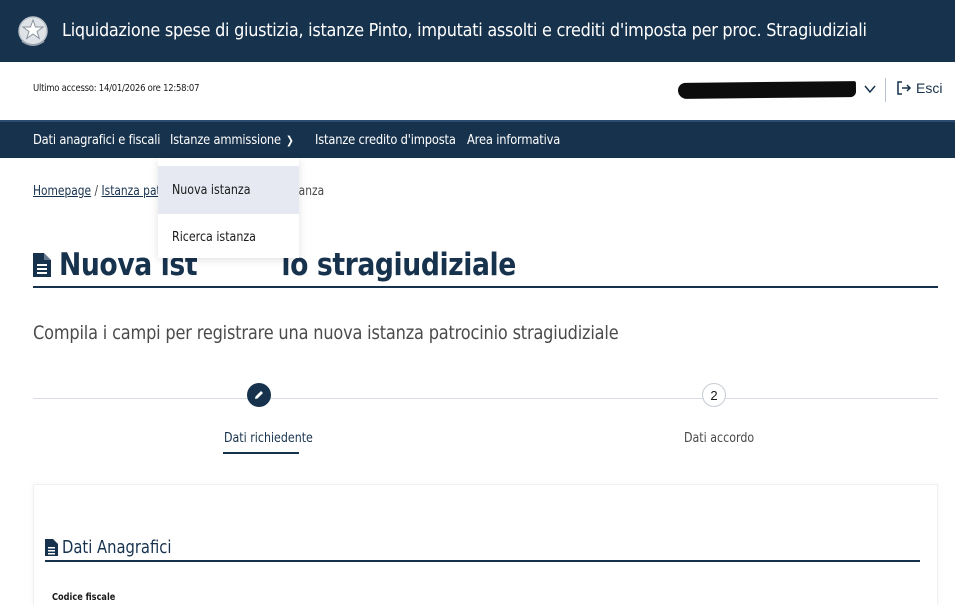  What do you see at coordinates (485, 287) in the screenshot?
I see `title-underline` at bounding box center [485, 287].